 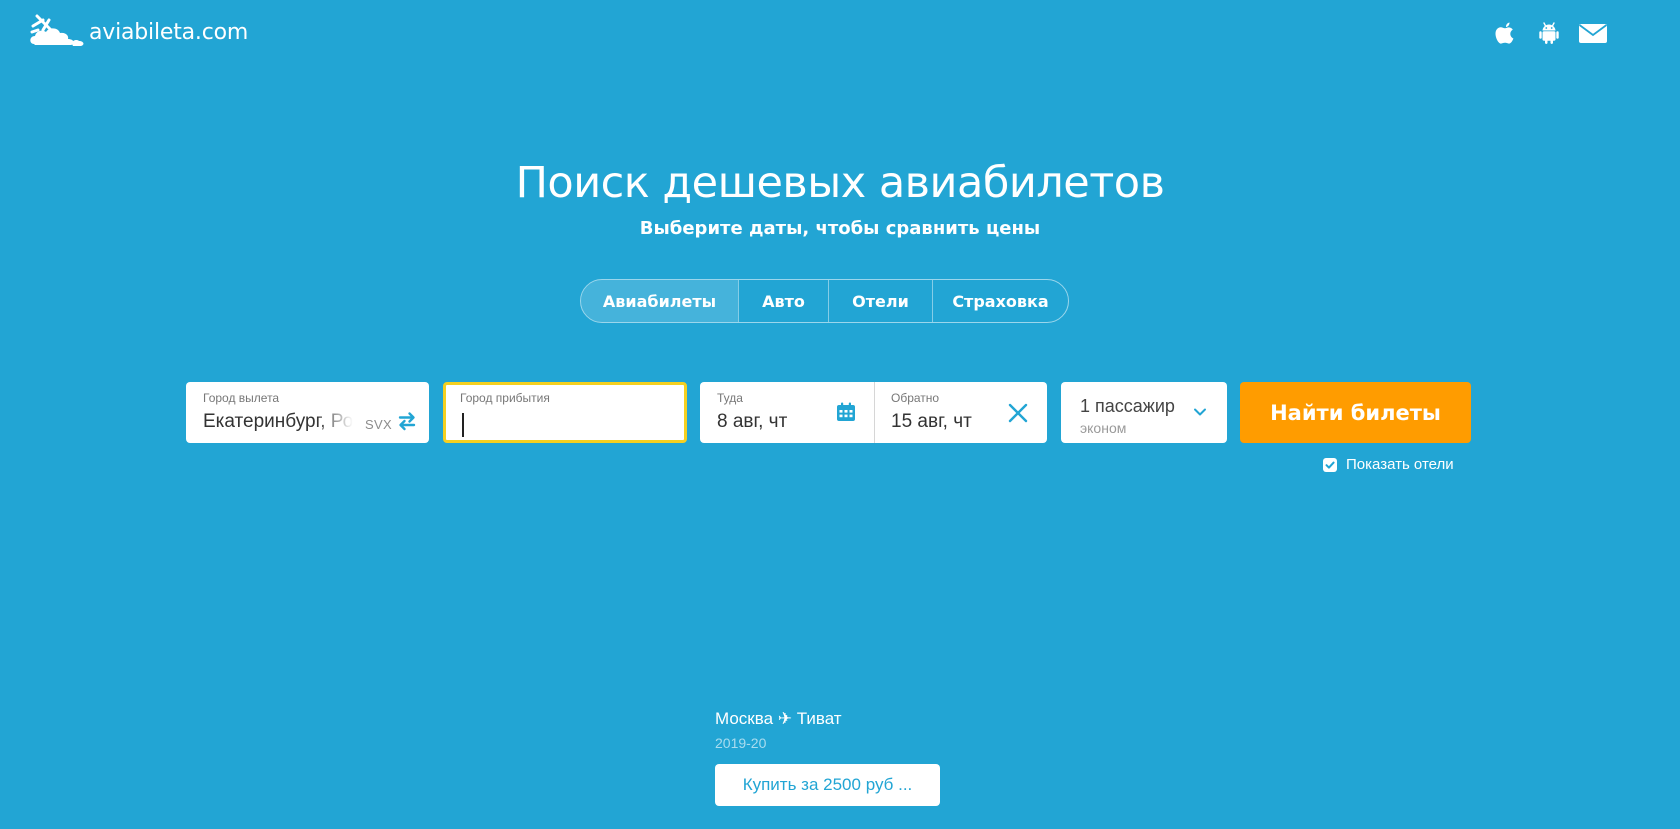 I want to click on origin-field: Город вылета Екатеринбург, Россия SVX, so click(x=307, y=412).